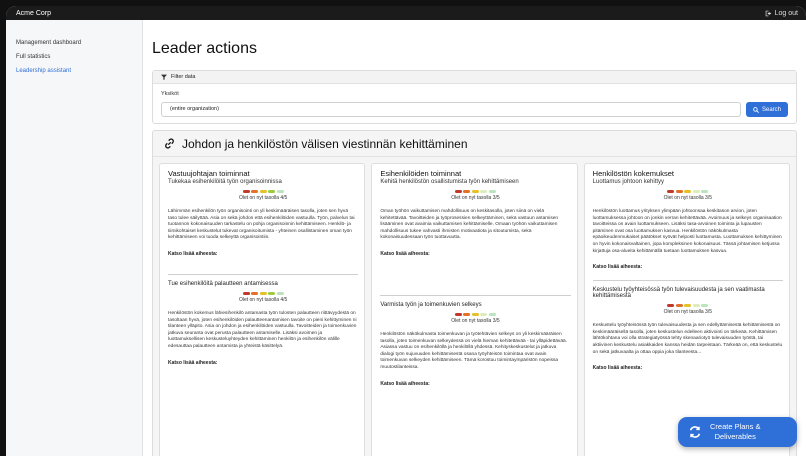  I want to click on create-plans-button: Create Plans & Deliverables, so click(737, 432).